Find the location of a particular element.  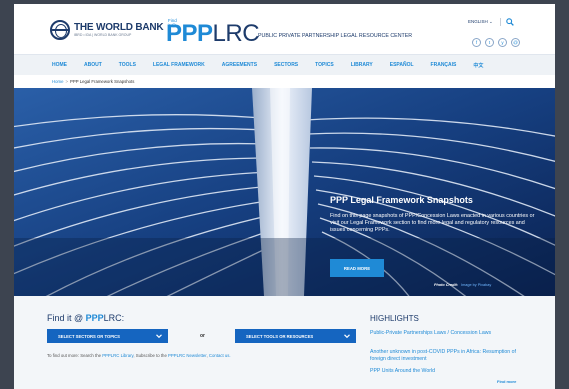

nav-item-chinese: 中文 is located at coordinates (478, 65).